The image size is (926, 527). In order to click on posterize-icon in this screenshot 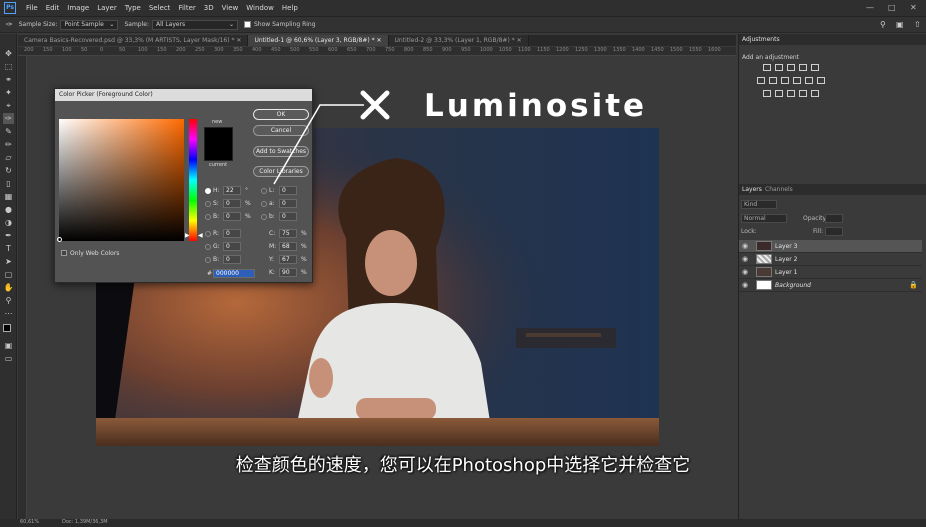, I will do `click(779, 93)`.